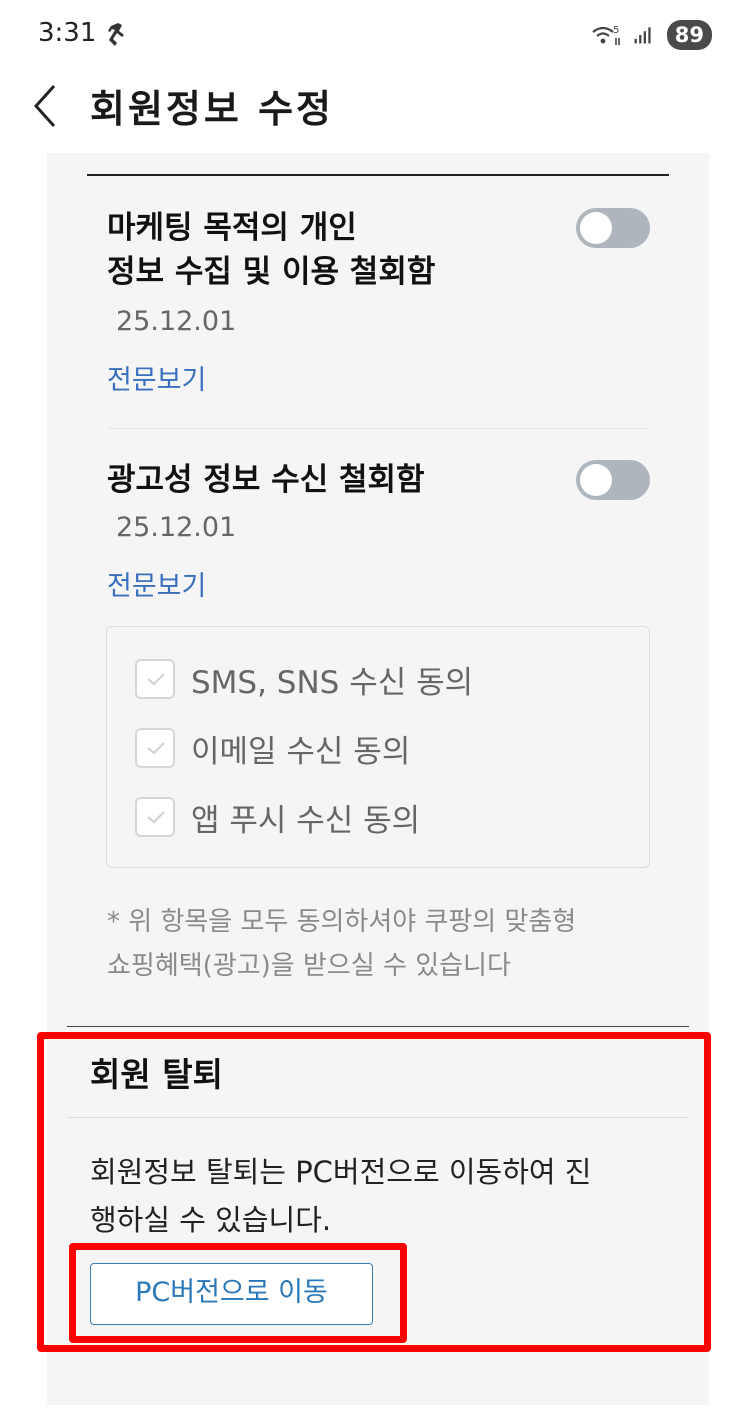 This screenshot has height=1425, width=756. Describe the element at coordinates (616, 30) in the screenshot. I see `svg-text: 5` at that location.